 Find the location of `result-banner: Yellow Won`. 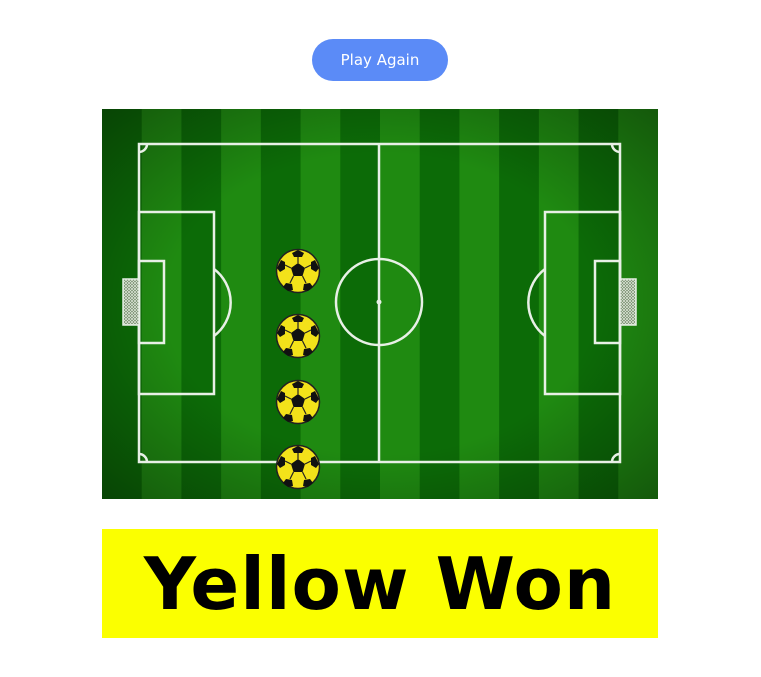

result-banner: Yellow Won is located at coordinates (380, 583).